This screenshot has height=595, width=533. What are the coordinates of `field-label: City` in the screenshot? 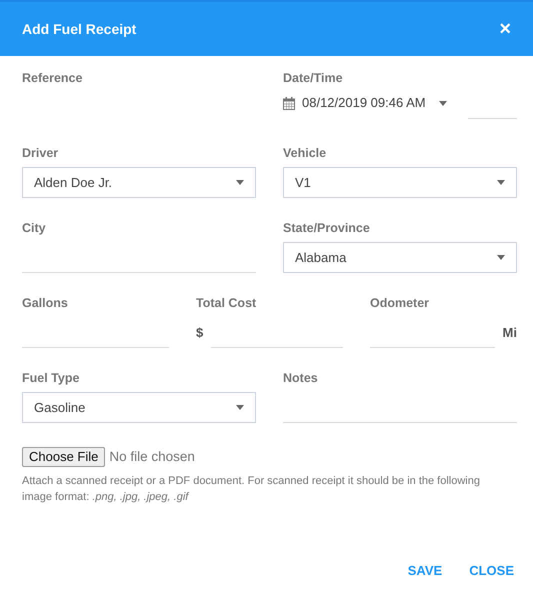 It's located at (34, 228).